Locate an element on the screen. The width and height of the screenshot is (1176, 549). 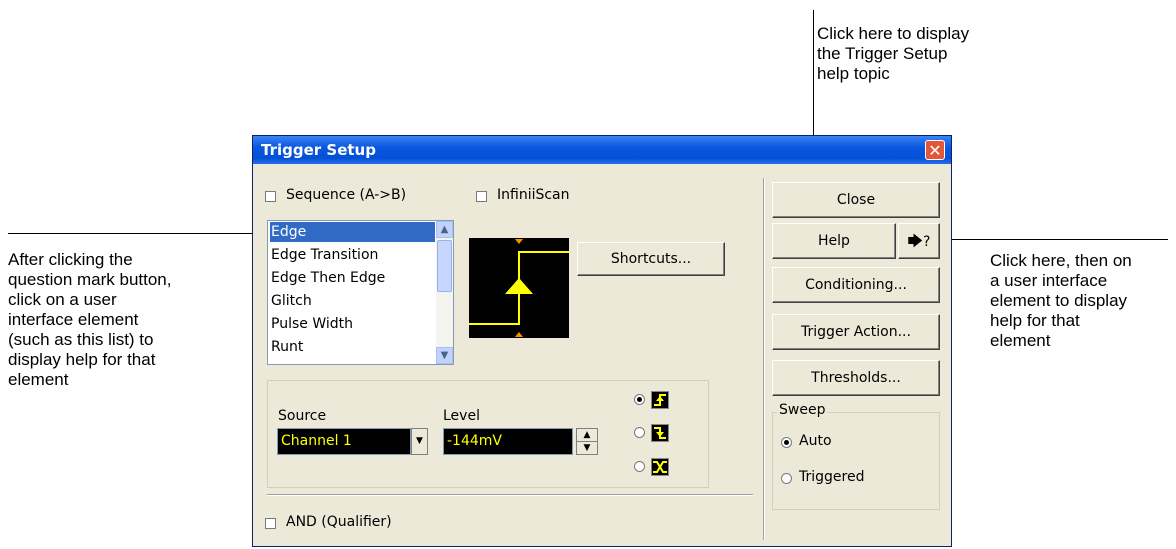
list-item: Glitch is located at coordinates (291, 301).